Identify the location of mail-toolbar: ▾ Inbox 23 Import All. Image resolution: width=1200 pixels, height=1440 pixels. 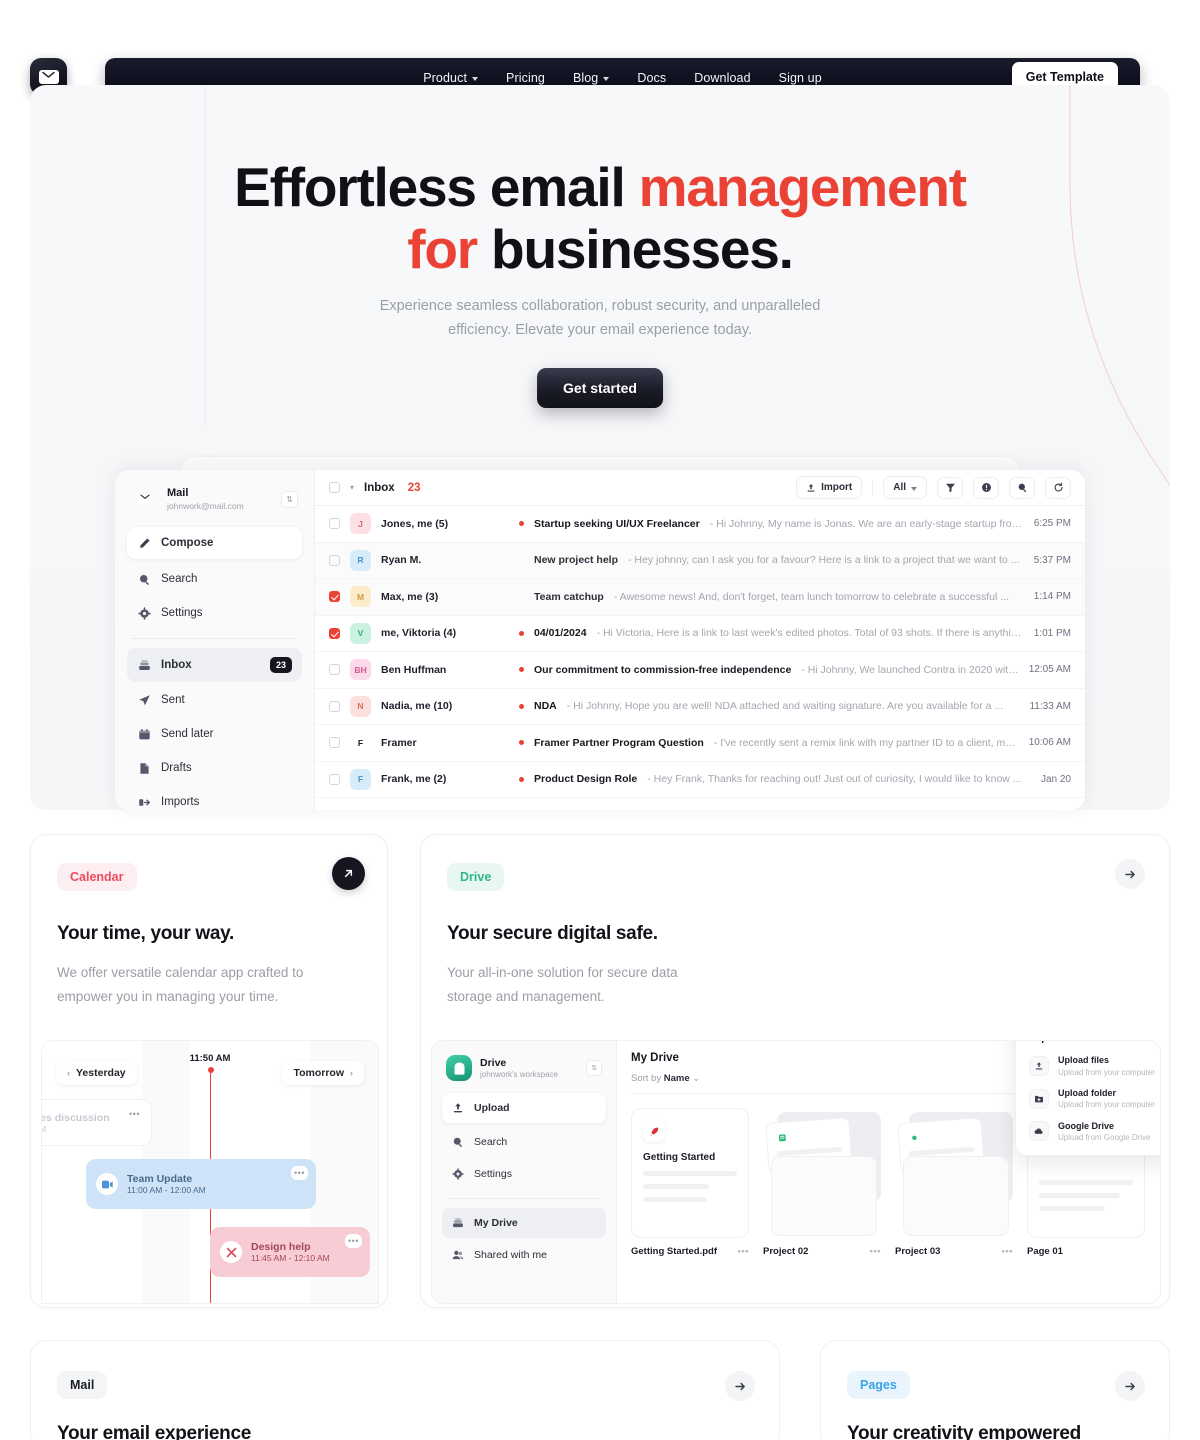
(700, 488).